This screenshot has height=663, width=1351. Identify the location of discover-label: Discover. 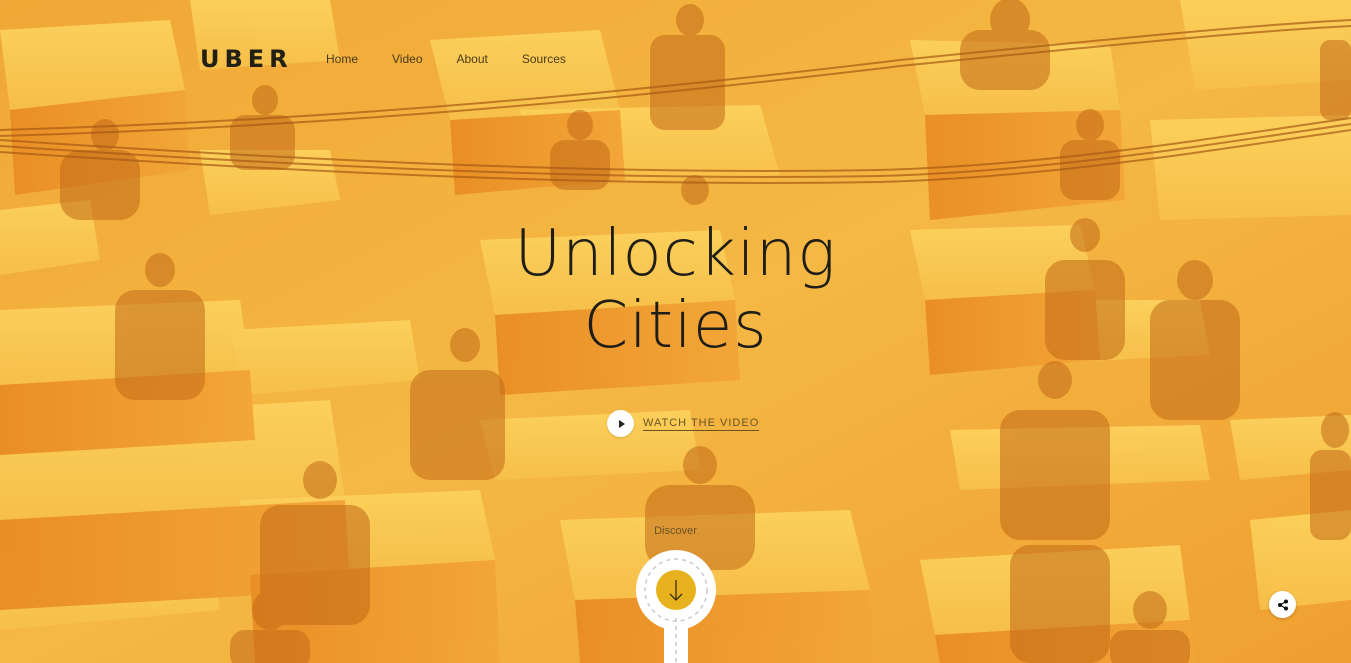
(675, 531).